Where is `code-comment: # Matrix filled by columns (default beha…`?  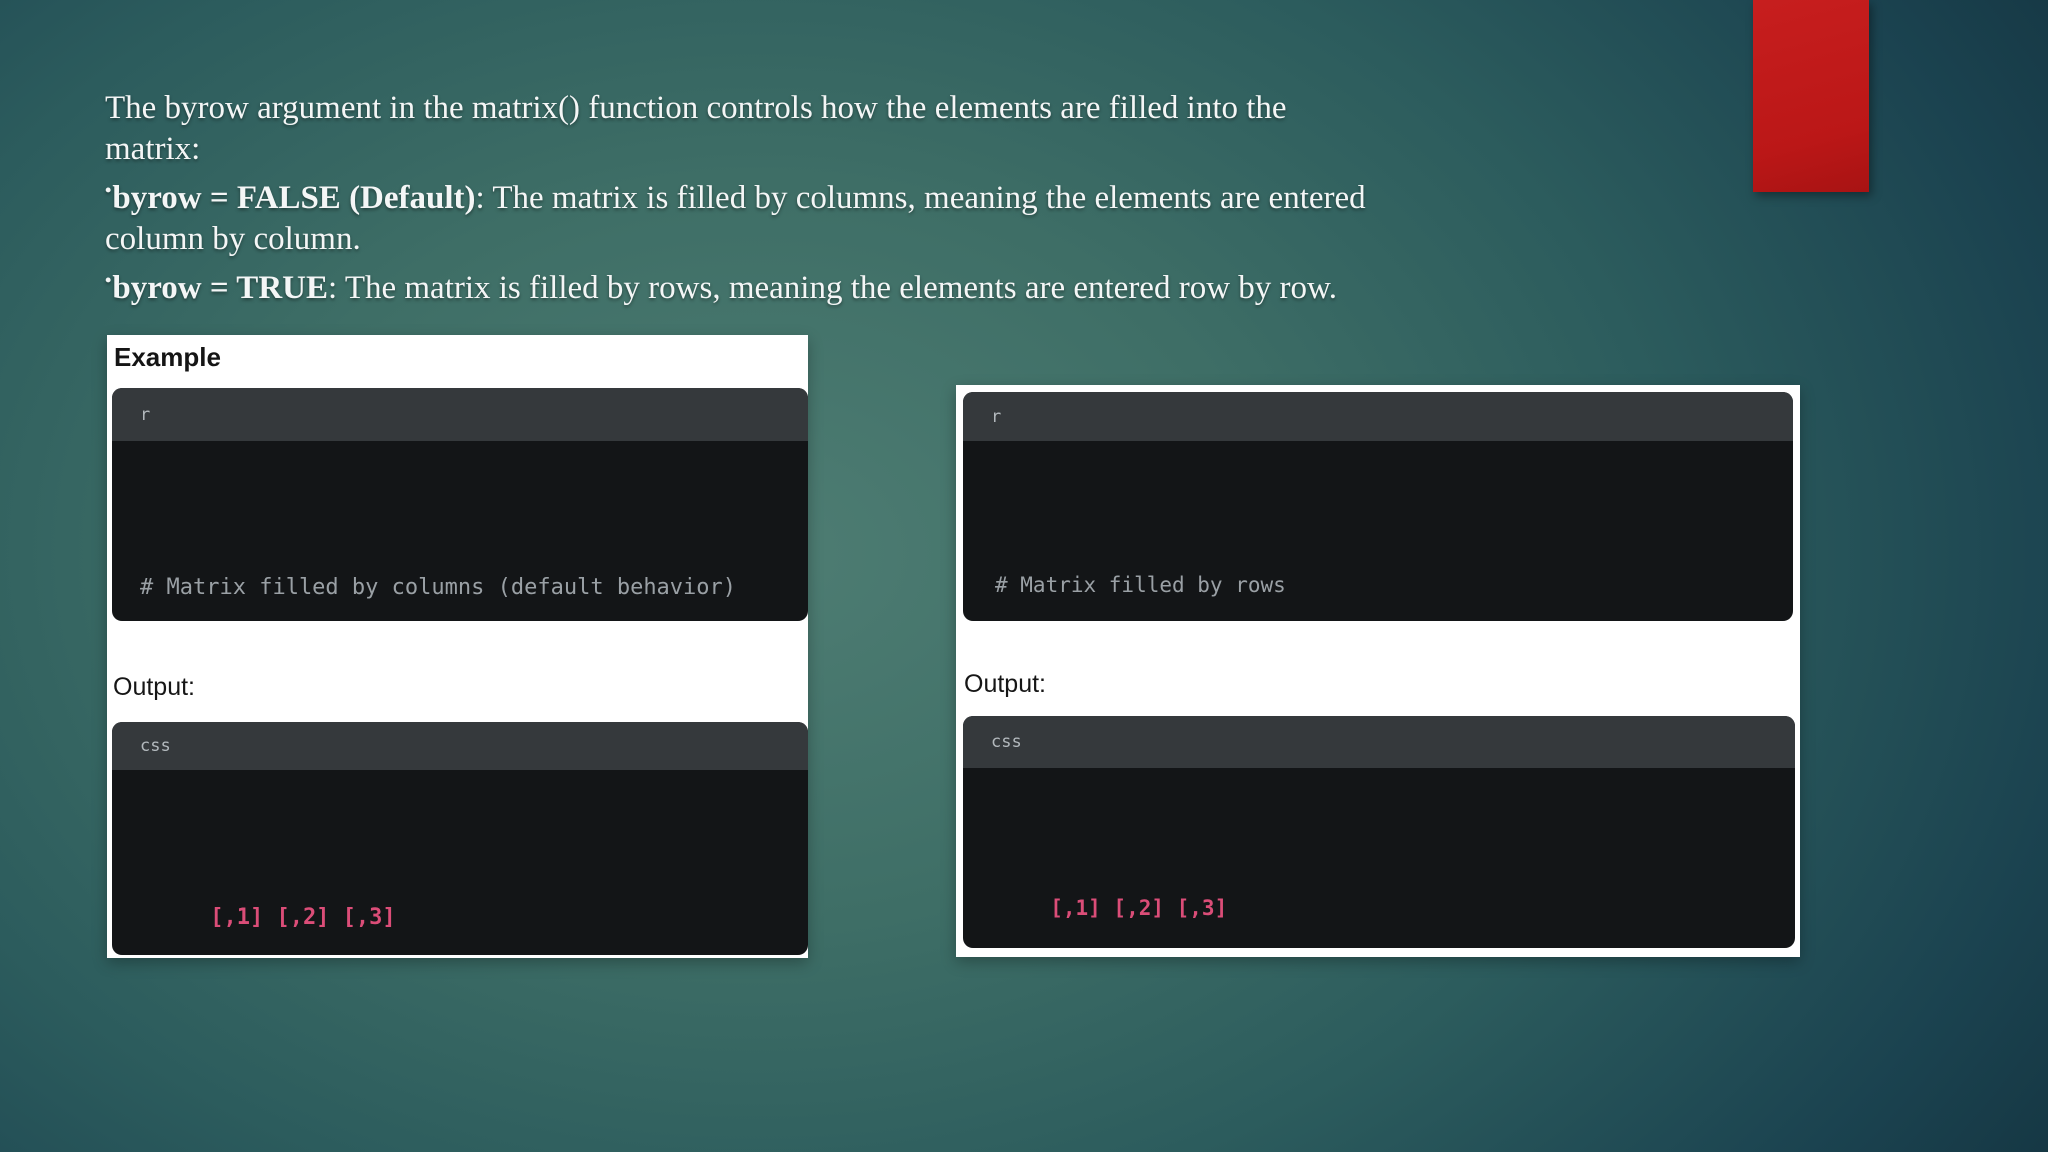 code-comment: # Matrix filled by columns (default beha… is located at coordinates (438, 587).